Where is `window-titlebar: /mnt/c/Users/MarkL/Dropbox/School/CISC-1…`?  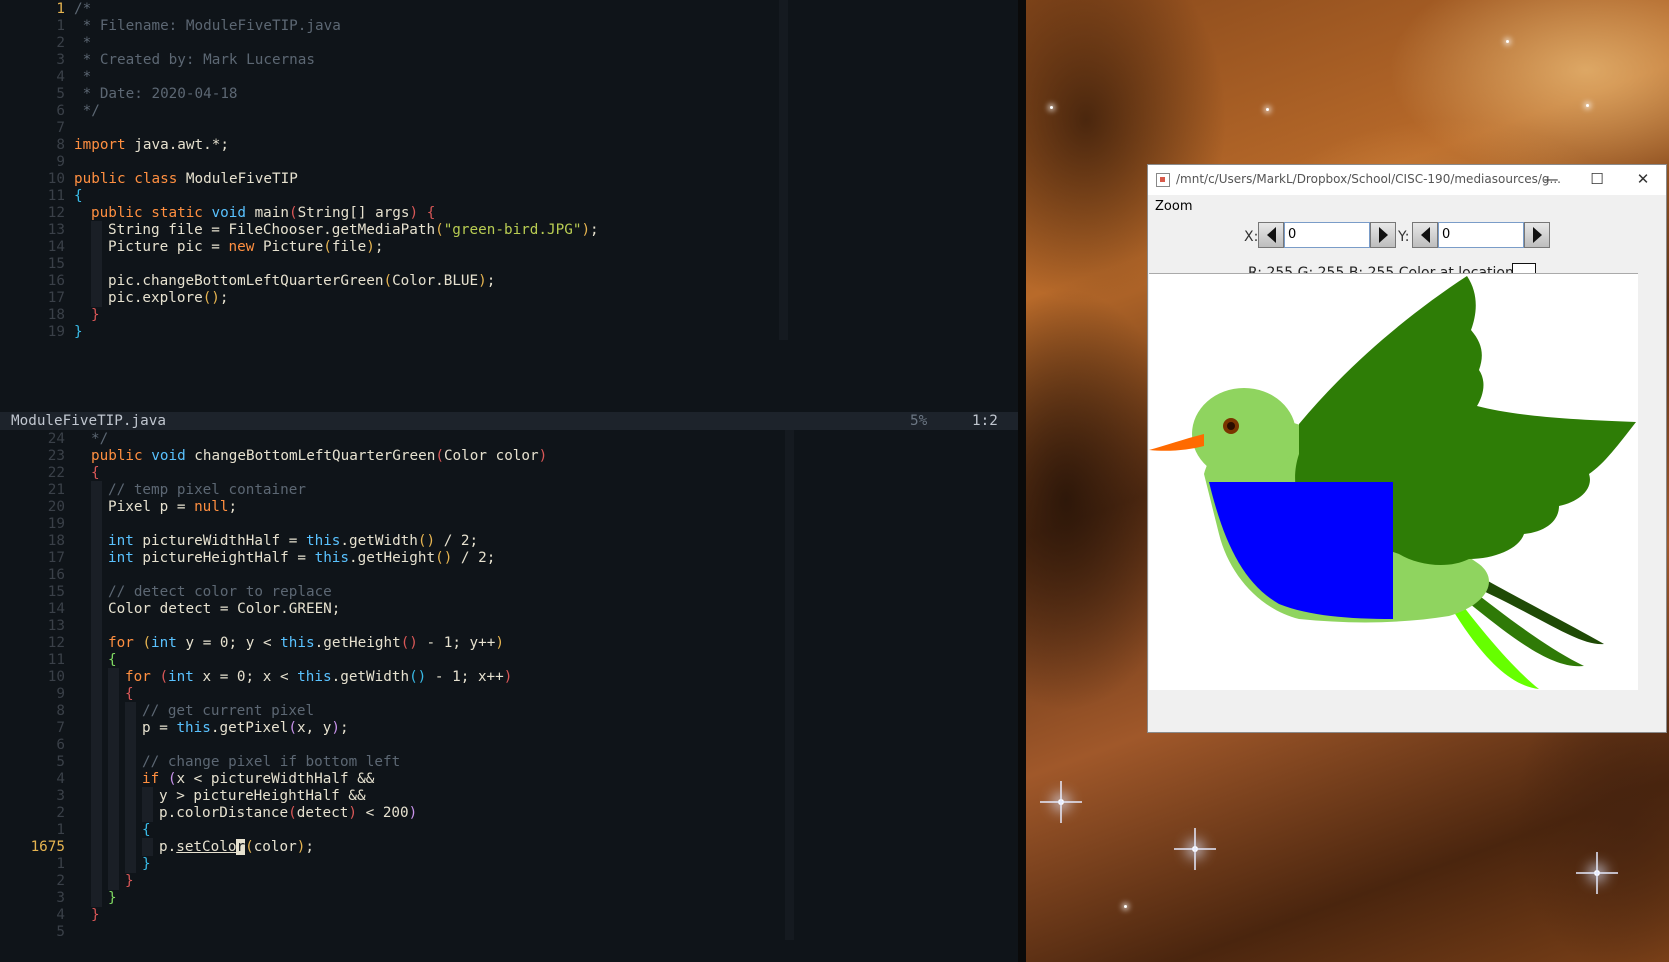
window-titlebar: /mnt/c/Users/MarkL/Dropbox/School/CISC-1… is located at coordinates (1407, 180).